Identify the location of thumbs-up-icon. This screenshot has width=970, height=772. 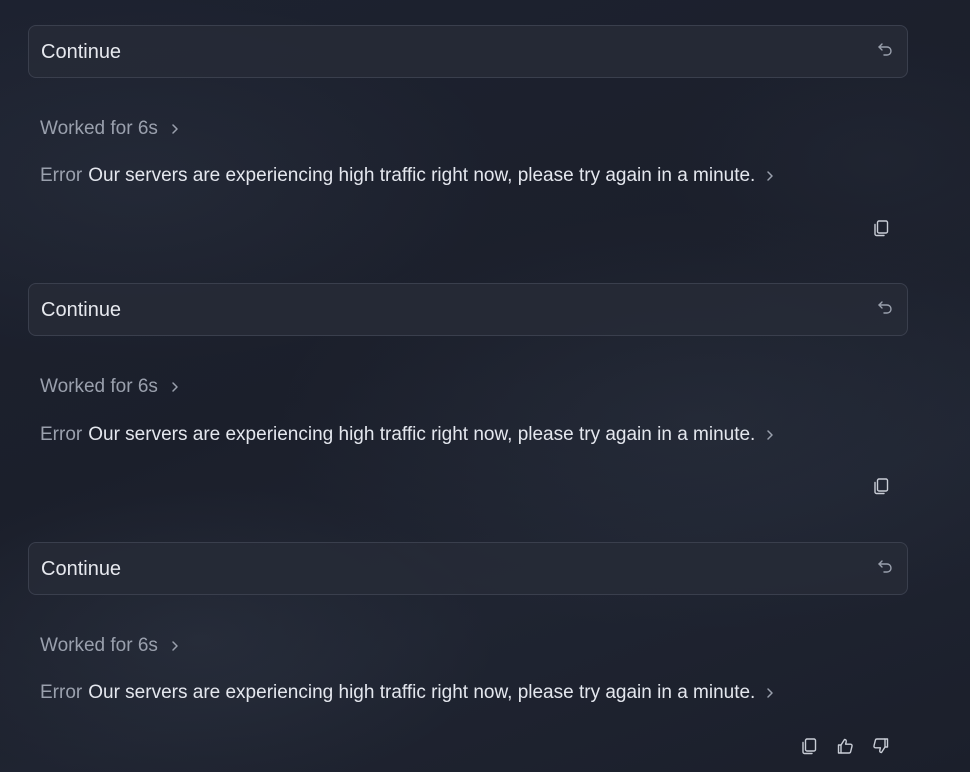
(845, 746).